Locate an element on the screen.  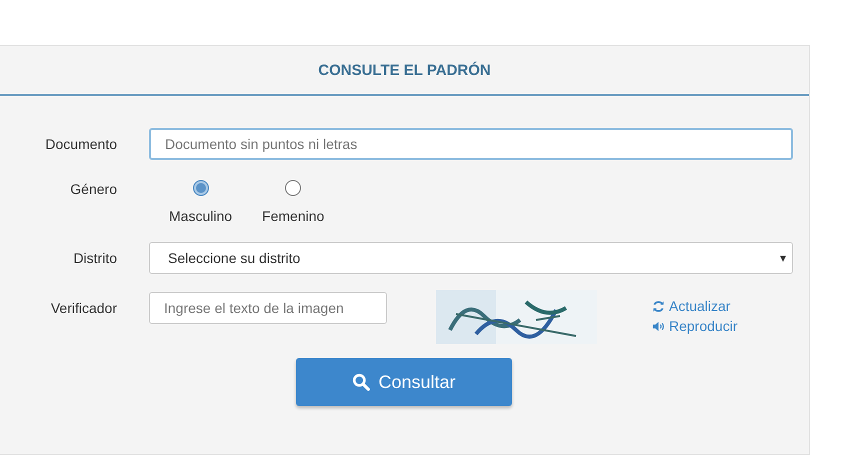
field-label: Distrito is located at coordinates (94, 258).